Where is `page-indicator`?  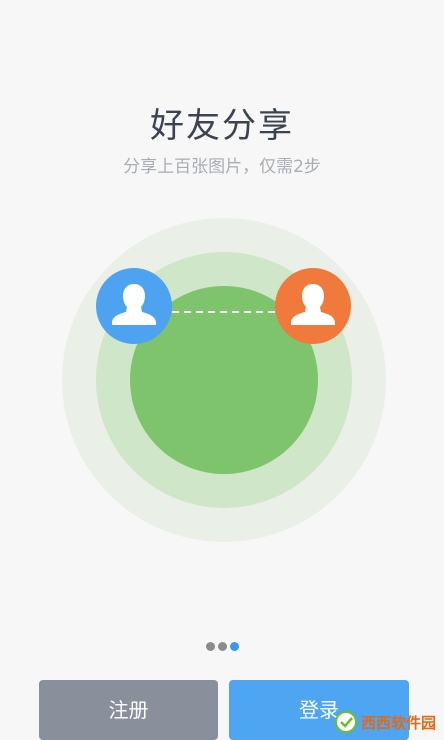 page-indicator is located at coordinates (222, 646).